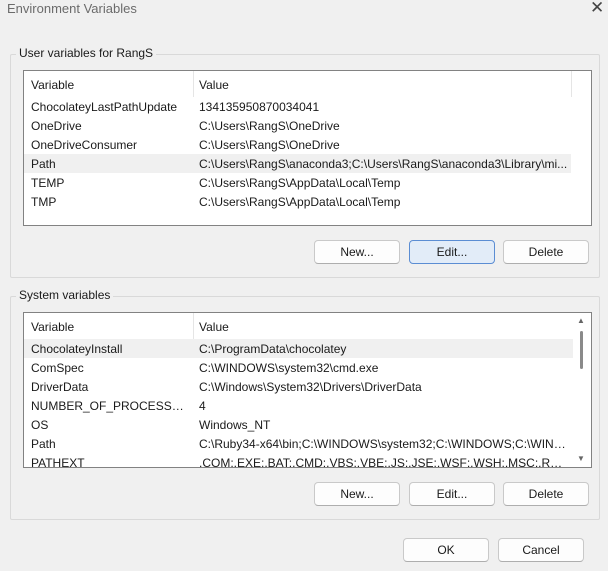  Describe the element at coordinates (581, 320) in the screenshot. I see `scroll-up-arrow-icon: ▲` at that location.